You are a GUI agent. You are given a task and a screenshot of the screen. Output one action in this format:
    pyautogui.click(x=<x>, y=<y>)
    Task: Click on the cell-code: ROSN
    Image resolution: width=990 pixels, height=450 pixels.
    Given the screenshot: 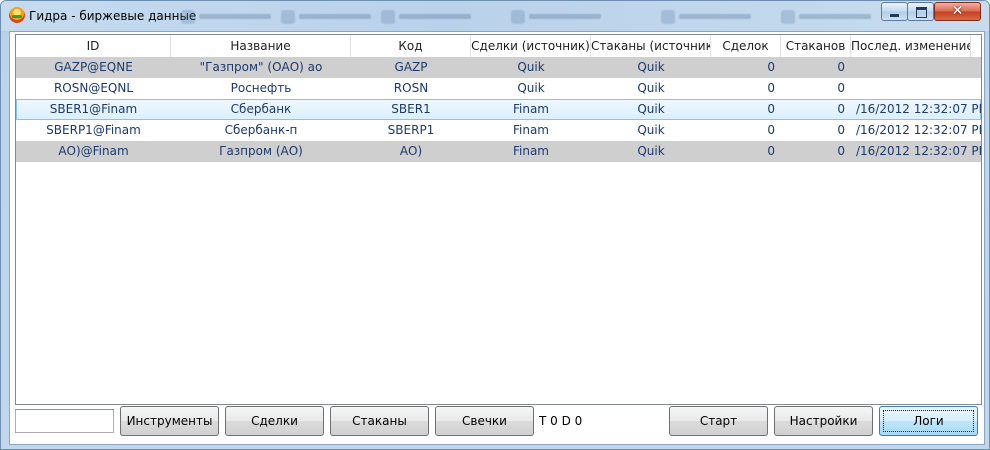 What is the action you would take?
    pyautogui.click(x=411, y=88)
    